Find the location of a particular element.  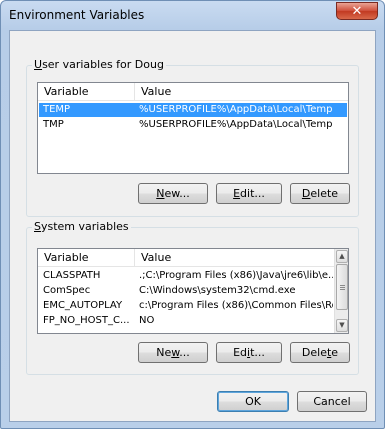

scroll-up-button: ▲ is located at coordinates (342, 256).